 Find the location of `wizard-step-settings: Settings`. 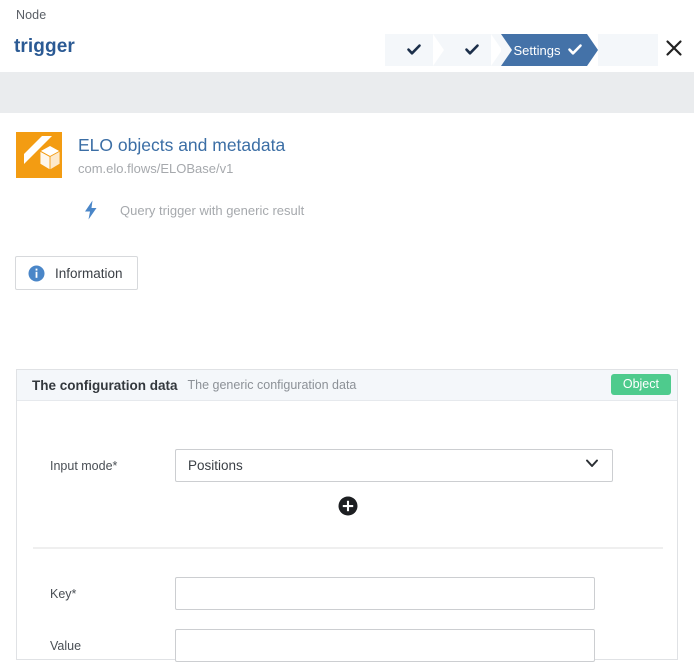

wizard-step-settings: Settings is located at coordinates (549, 50).